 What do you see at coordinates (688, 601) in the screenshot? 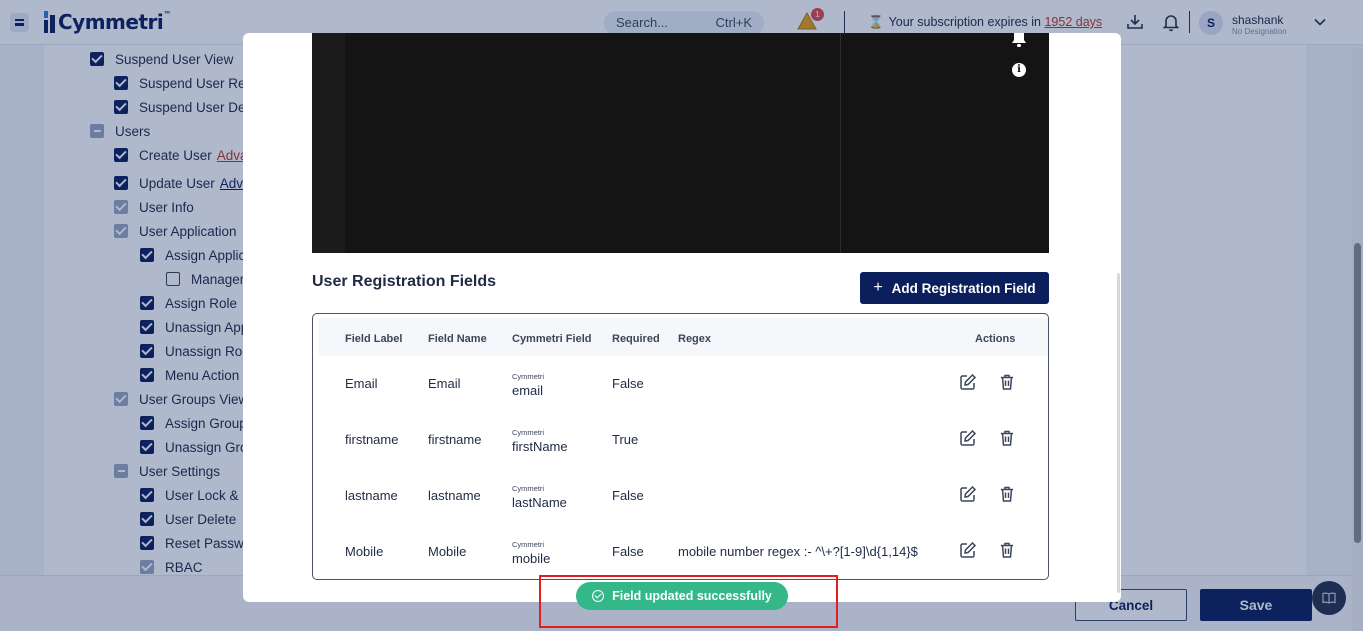
I see `highlight-box` at bounding box center [688, 601].